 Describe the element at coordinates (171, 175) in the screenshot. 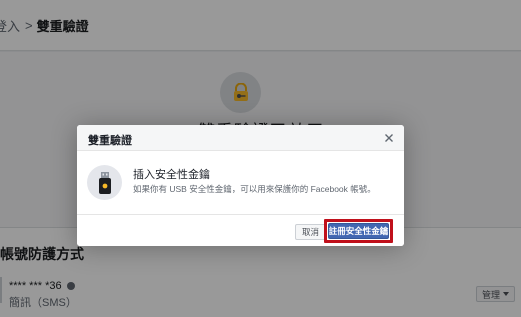

I see `dialog-heading: 插入安全性金鑰` at that location.